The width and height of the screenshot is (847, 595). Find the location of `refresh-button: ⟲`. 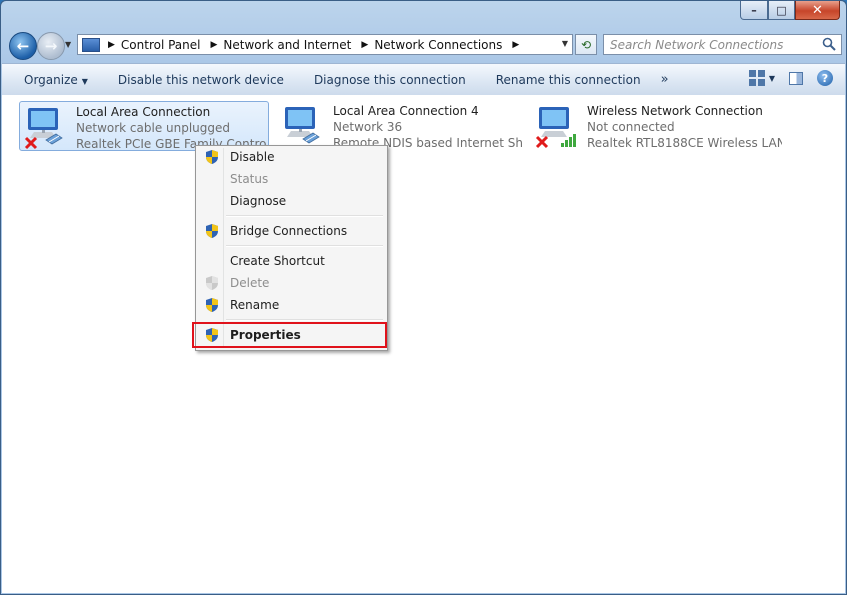

refresh-button: ⟲ is located at coordinates (586, 44).